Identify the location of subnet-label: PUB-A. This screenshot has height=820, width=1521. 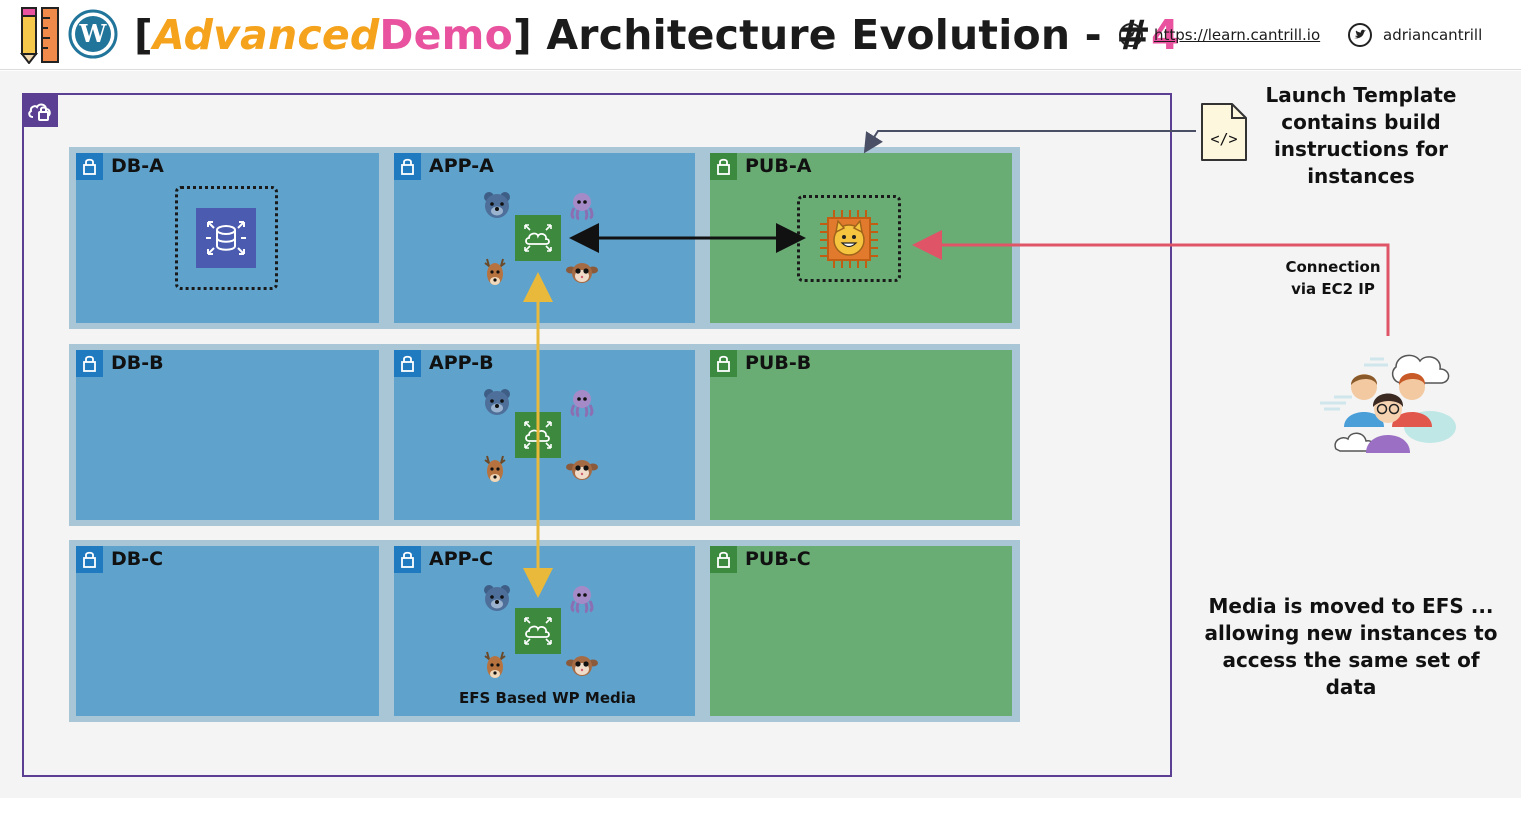
(778, 166).